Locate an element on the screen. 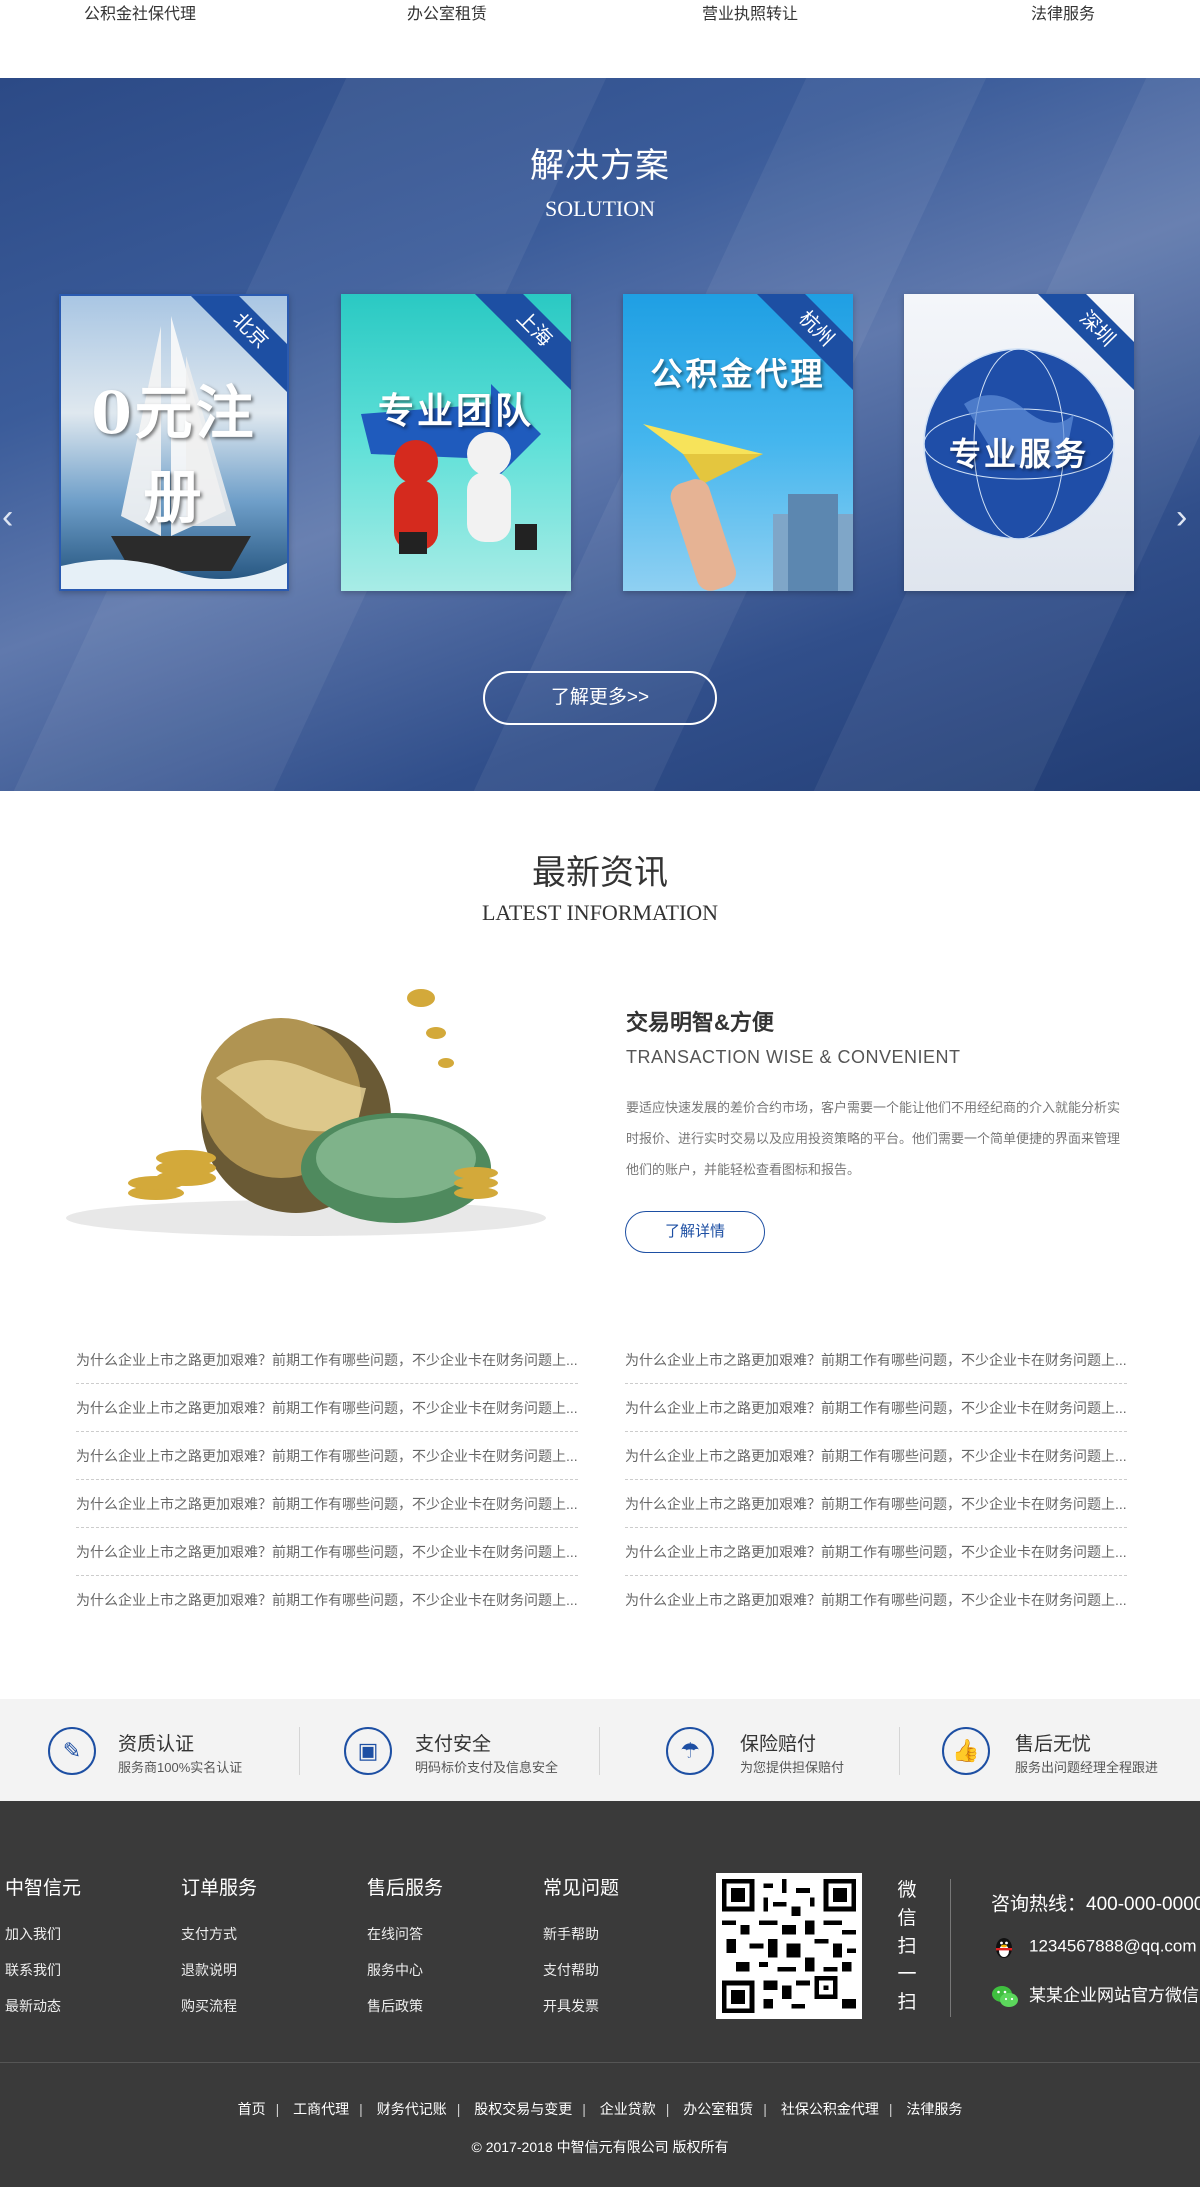 The width and height of the screenshot is (1200, 2187). feature-title: 支付安全 is located at coordinates (453, 1744).